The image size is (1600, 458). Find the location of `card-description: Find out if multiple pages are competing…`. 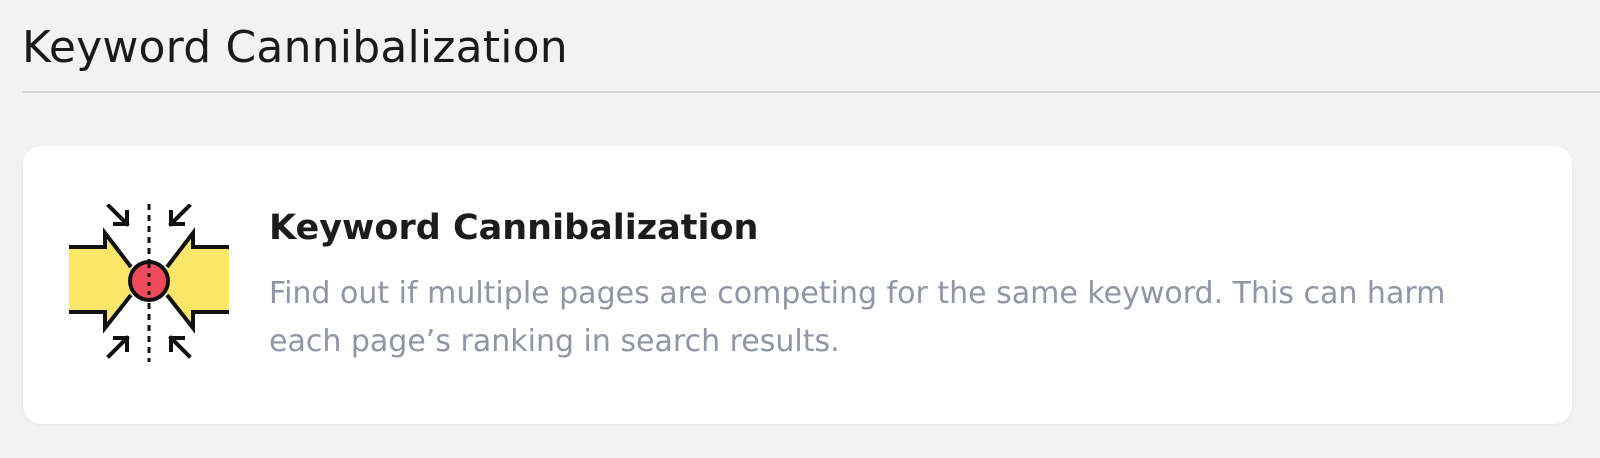

card-description: Find out if multiple pages are competing… is located at coordinates (857, 317).